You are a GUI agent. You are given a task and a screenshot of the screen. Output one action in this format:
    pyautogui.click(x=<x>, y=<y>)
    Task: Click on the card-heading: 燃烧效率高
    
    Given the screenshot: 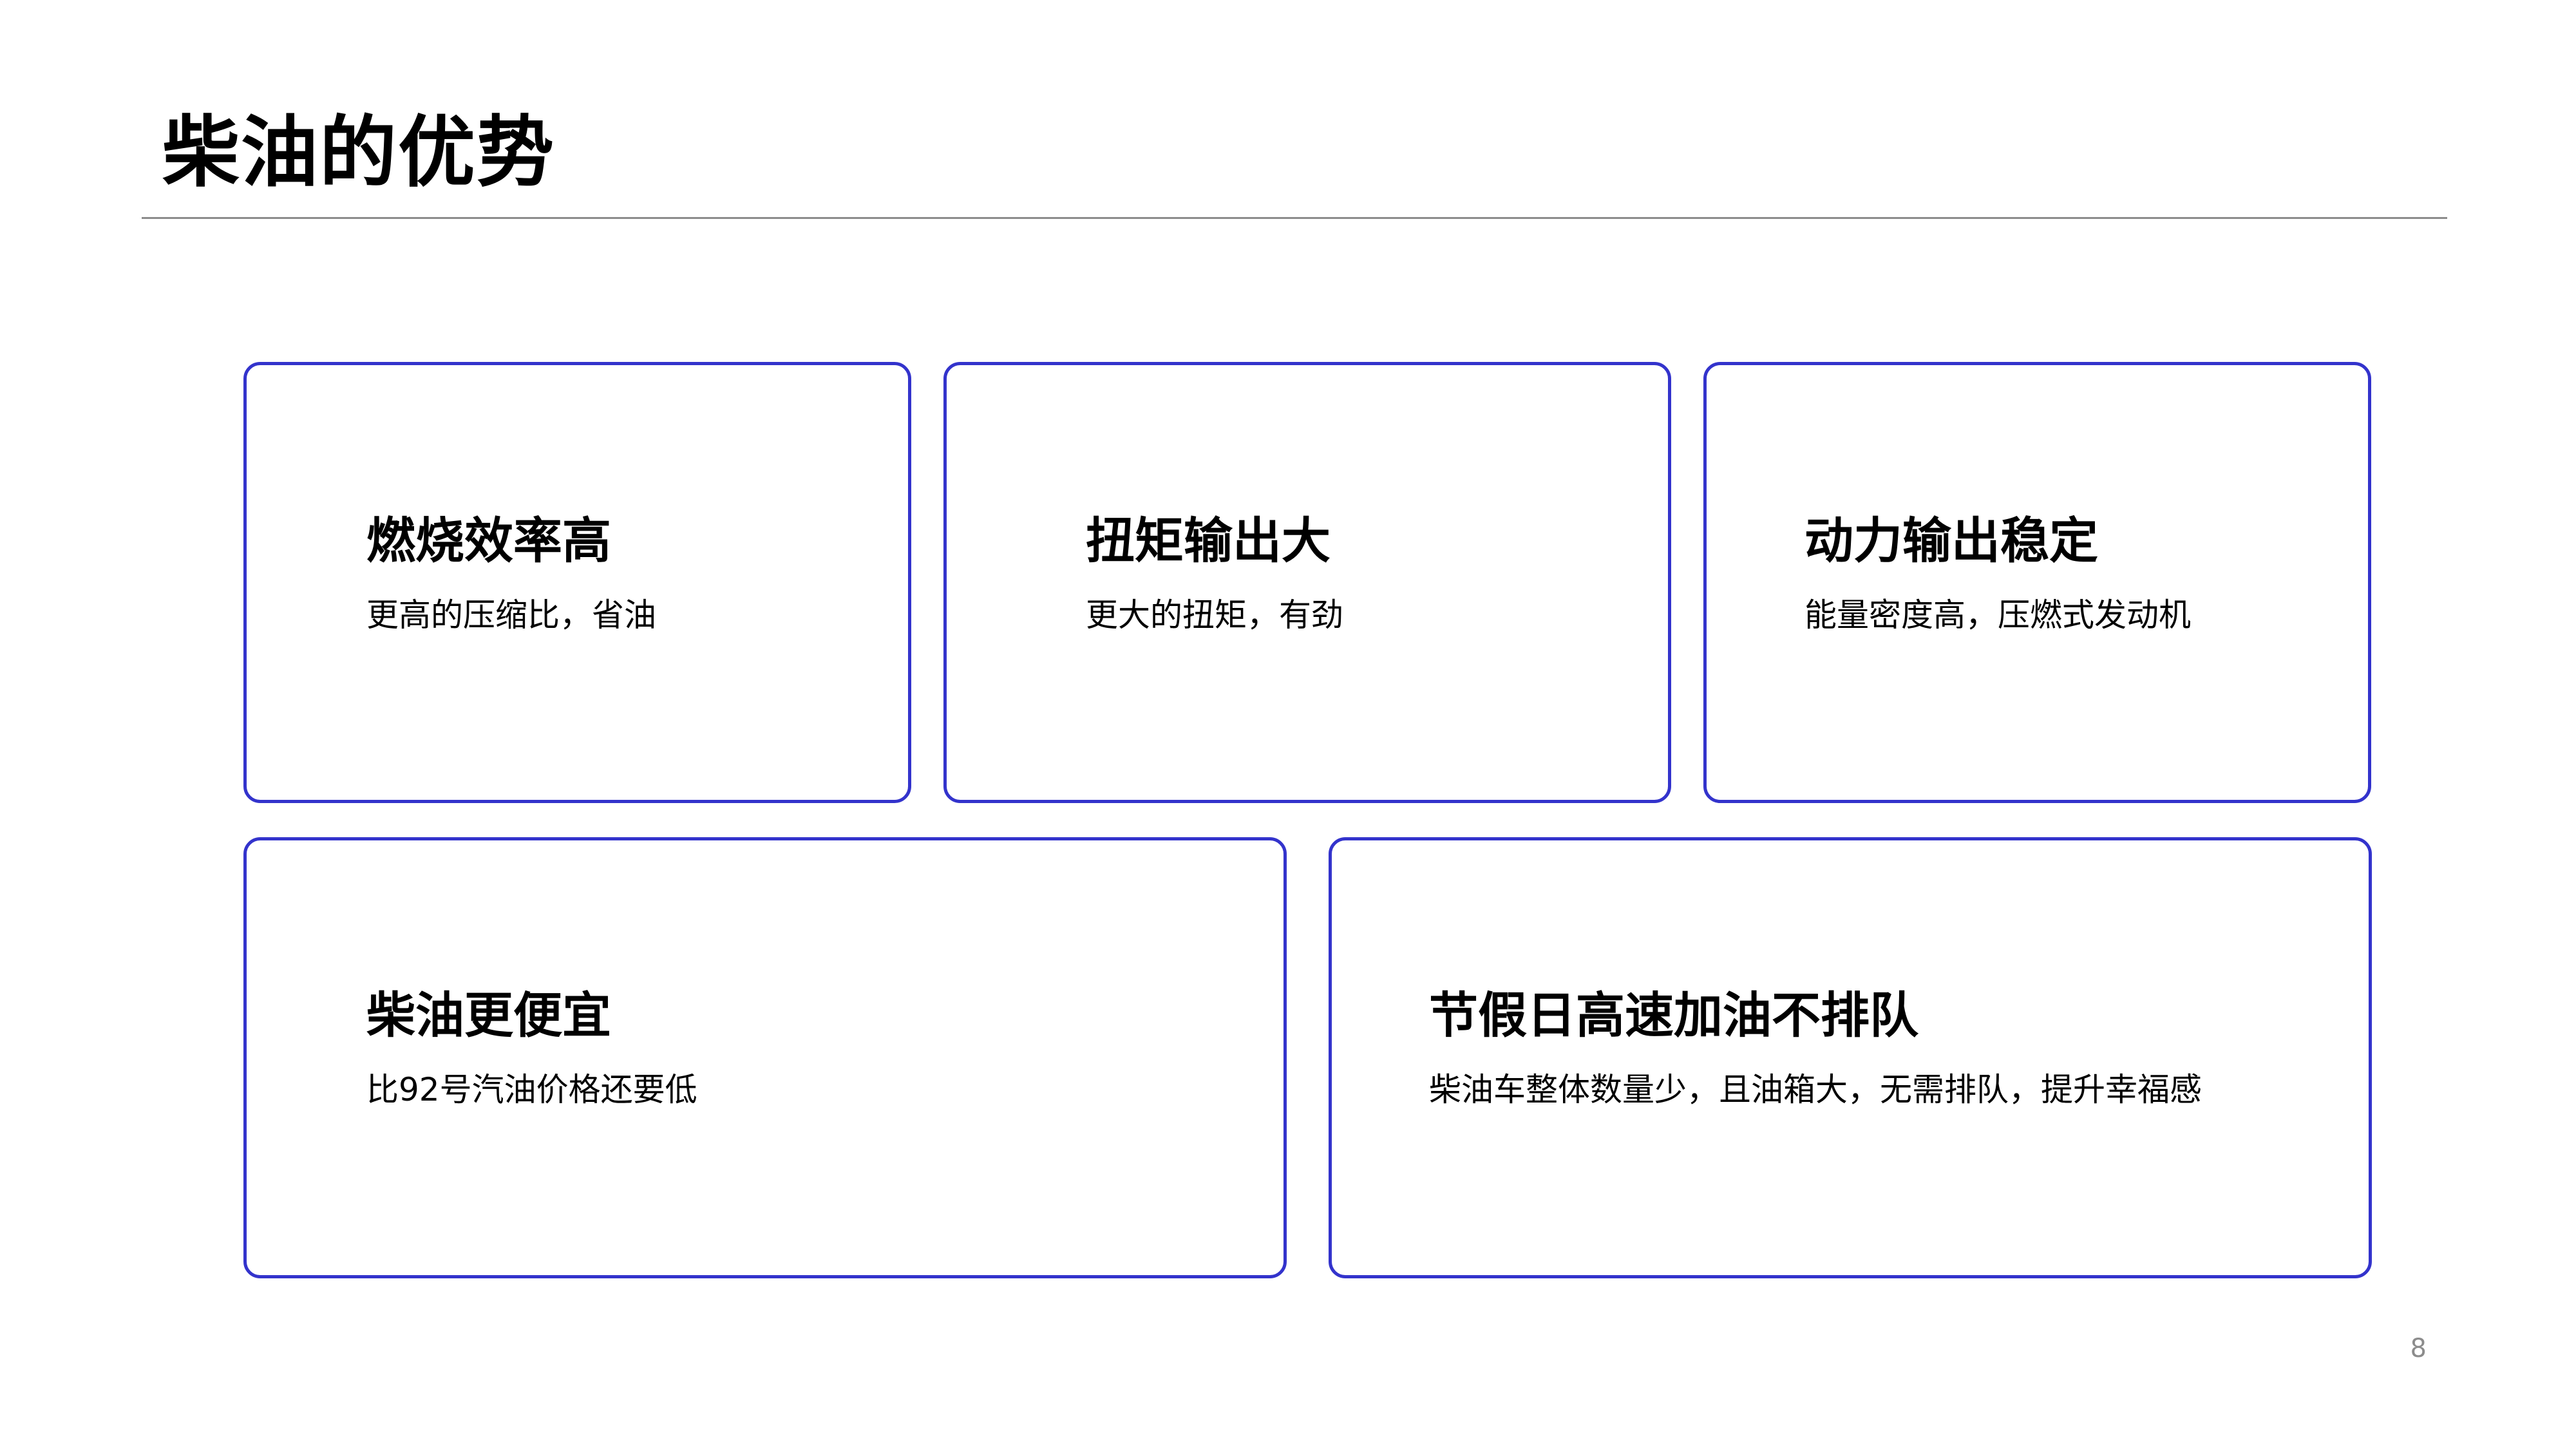 What is the action you would take?
    pyautogui.click(x=489, y=540)
    